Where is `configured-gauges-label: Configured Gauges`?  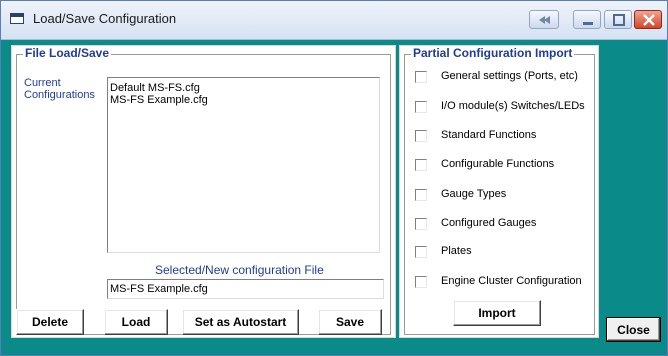
configured-gauges-label: Configured Gauges is located at coordinates (489, 223).